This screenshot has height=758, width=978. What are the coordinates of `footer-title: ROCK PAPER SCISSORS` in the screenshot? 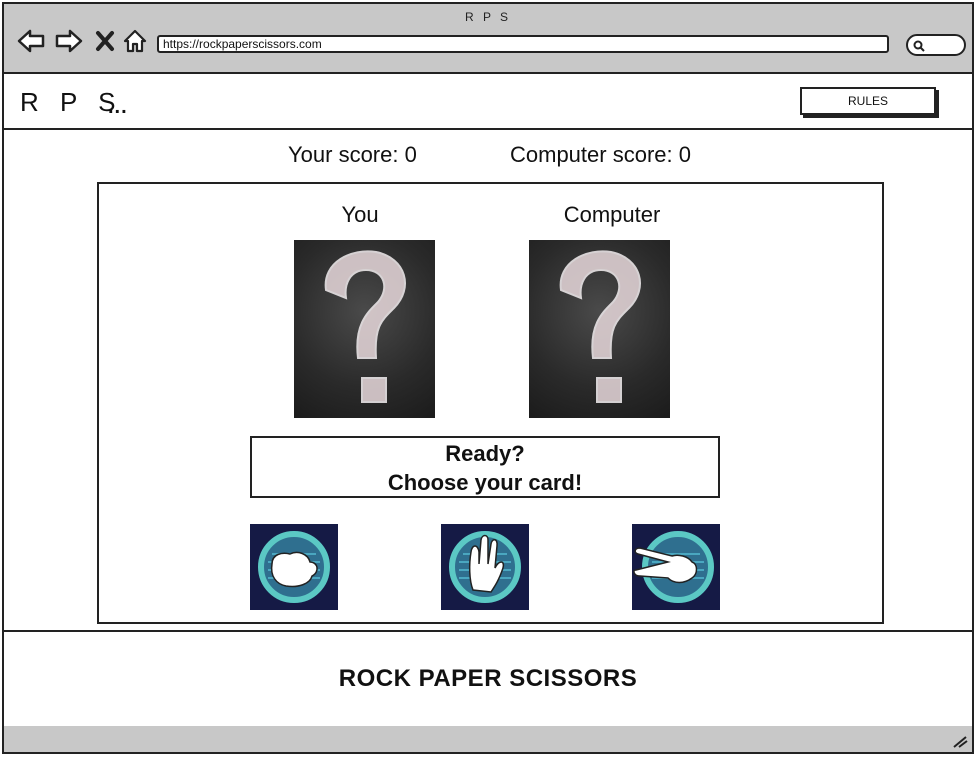 It's located at (488, 678).